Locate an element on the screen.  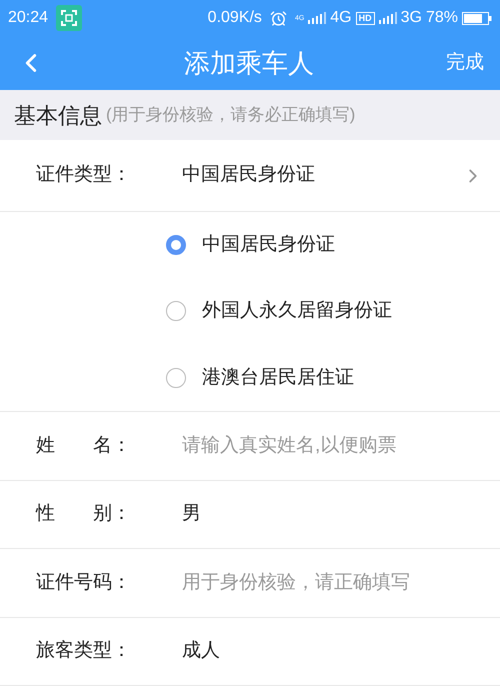
battery-percent: 78% is located at coordinates (442, 18).